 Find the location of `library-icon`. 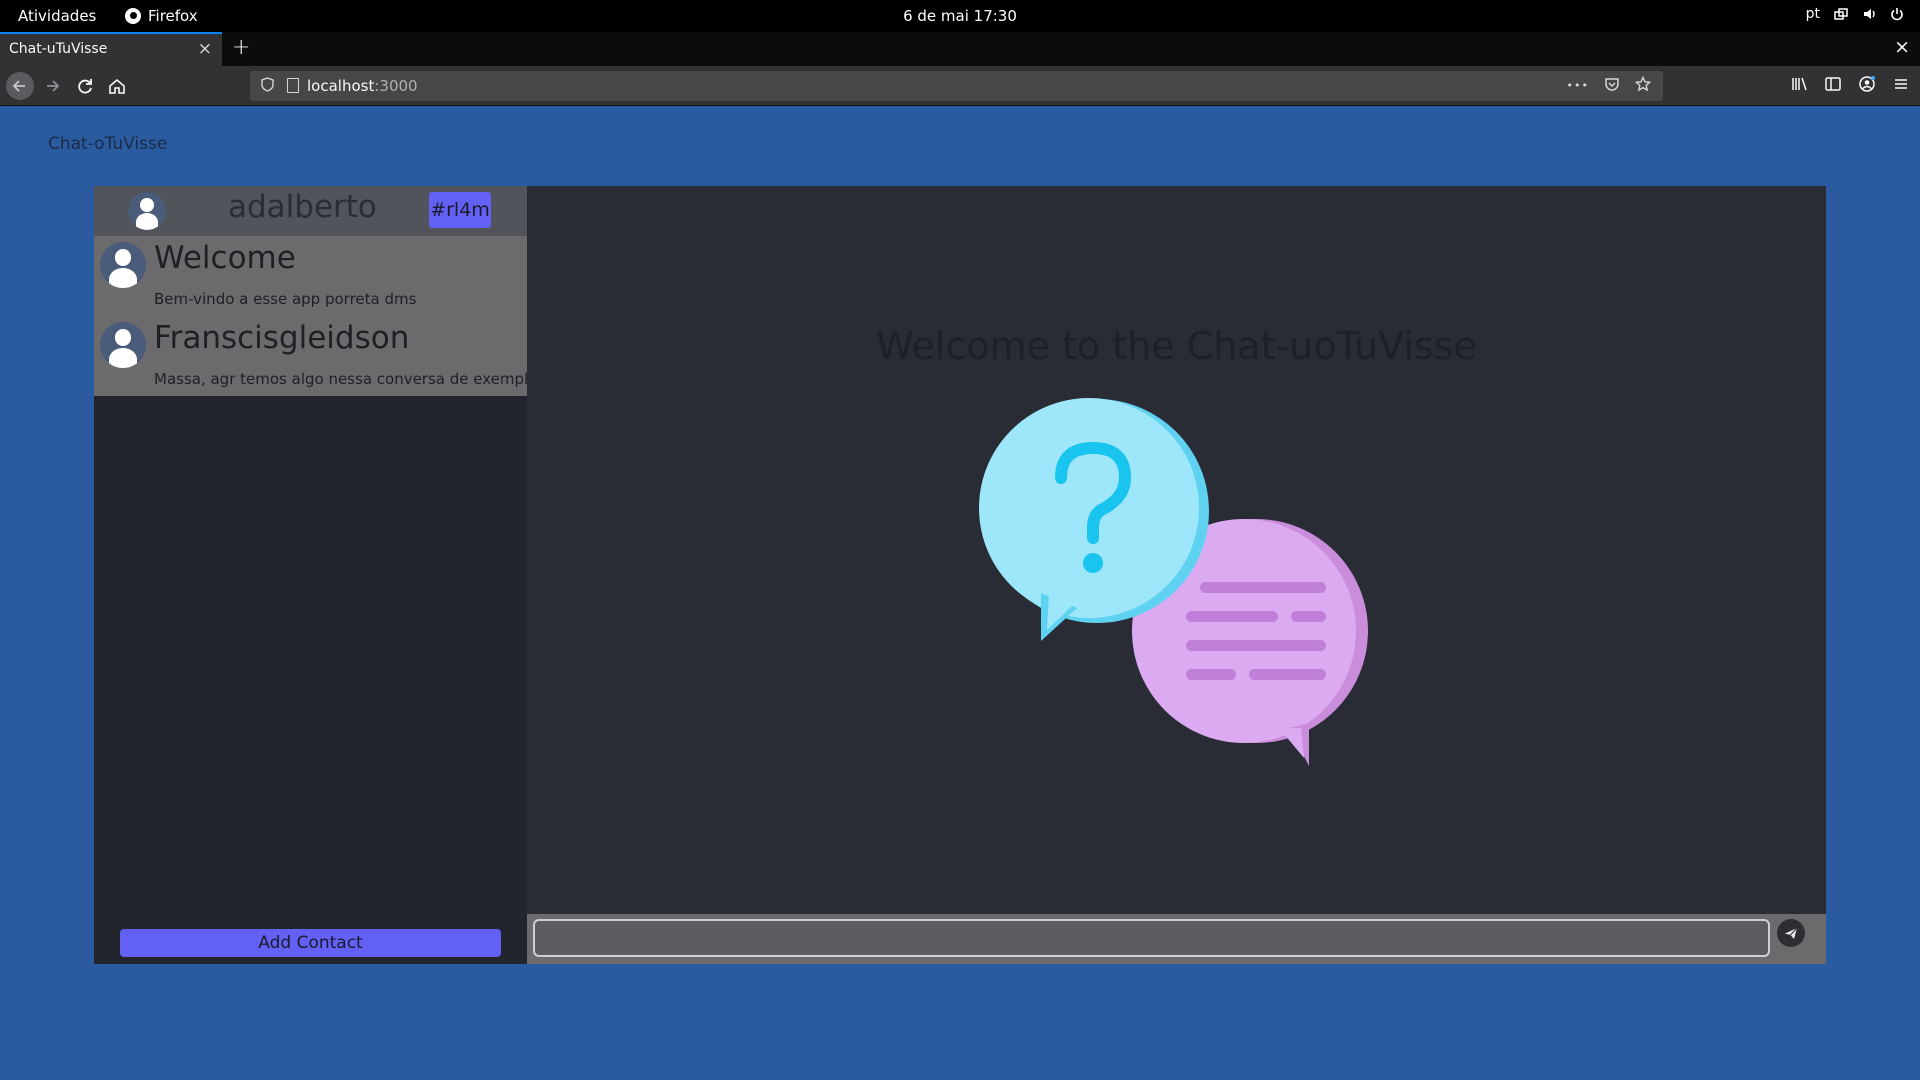

library-icon is located at coordinates (1799, 84).